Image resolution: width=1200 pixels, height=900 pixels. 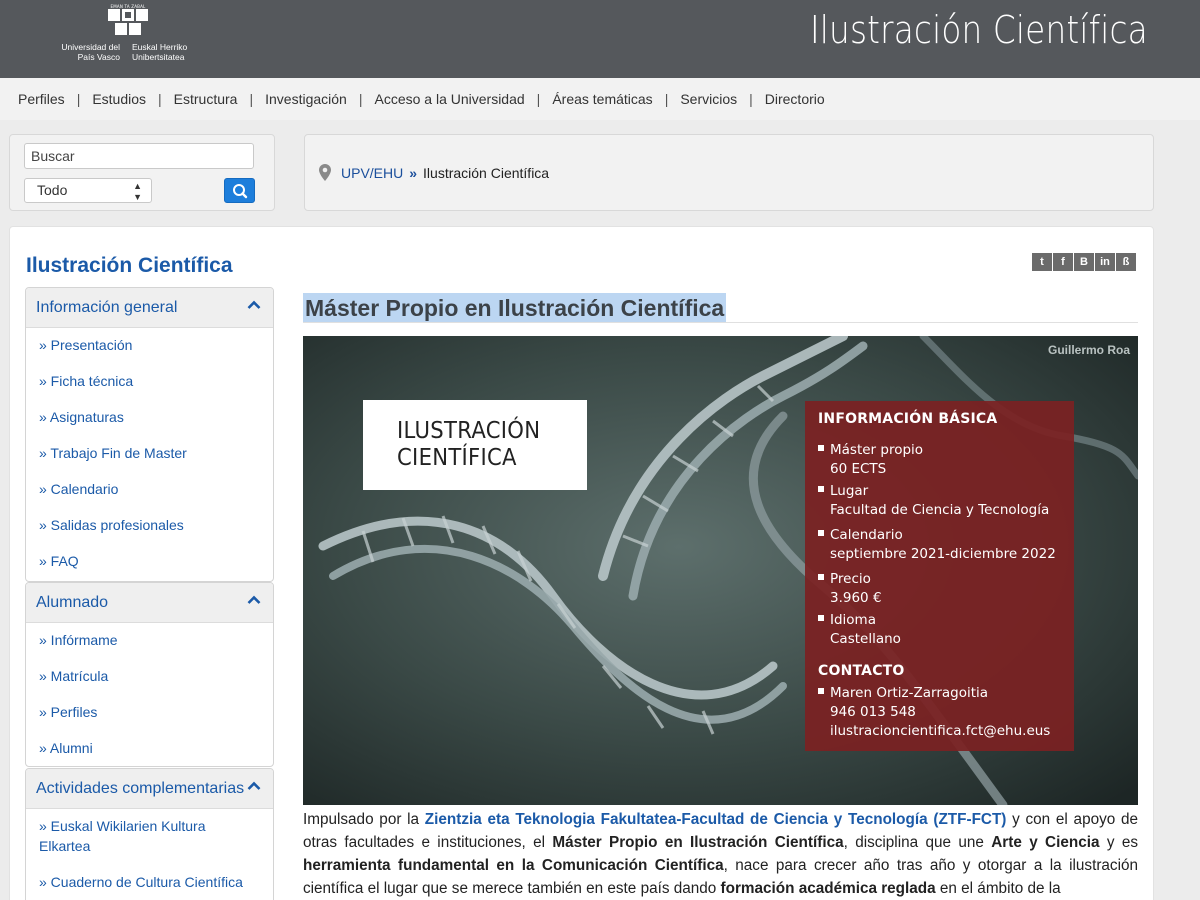 I want to click on info-item-precio: Precio 3.960 €, so click(x=850, y=589).